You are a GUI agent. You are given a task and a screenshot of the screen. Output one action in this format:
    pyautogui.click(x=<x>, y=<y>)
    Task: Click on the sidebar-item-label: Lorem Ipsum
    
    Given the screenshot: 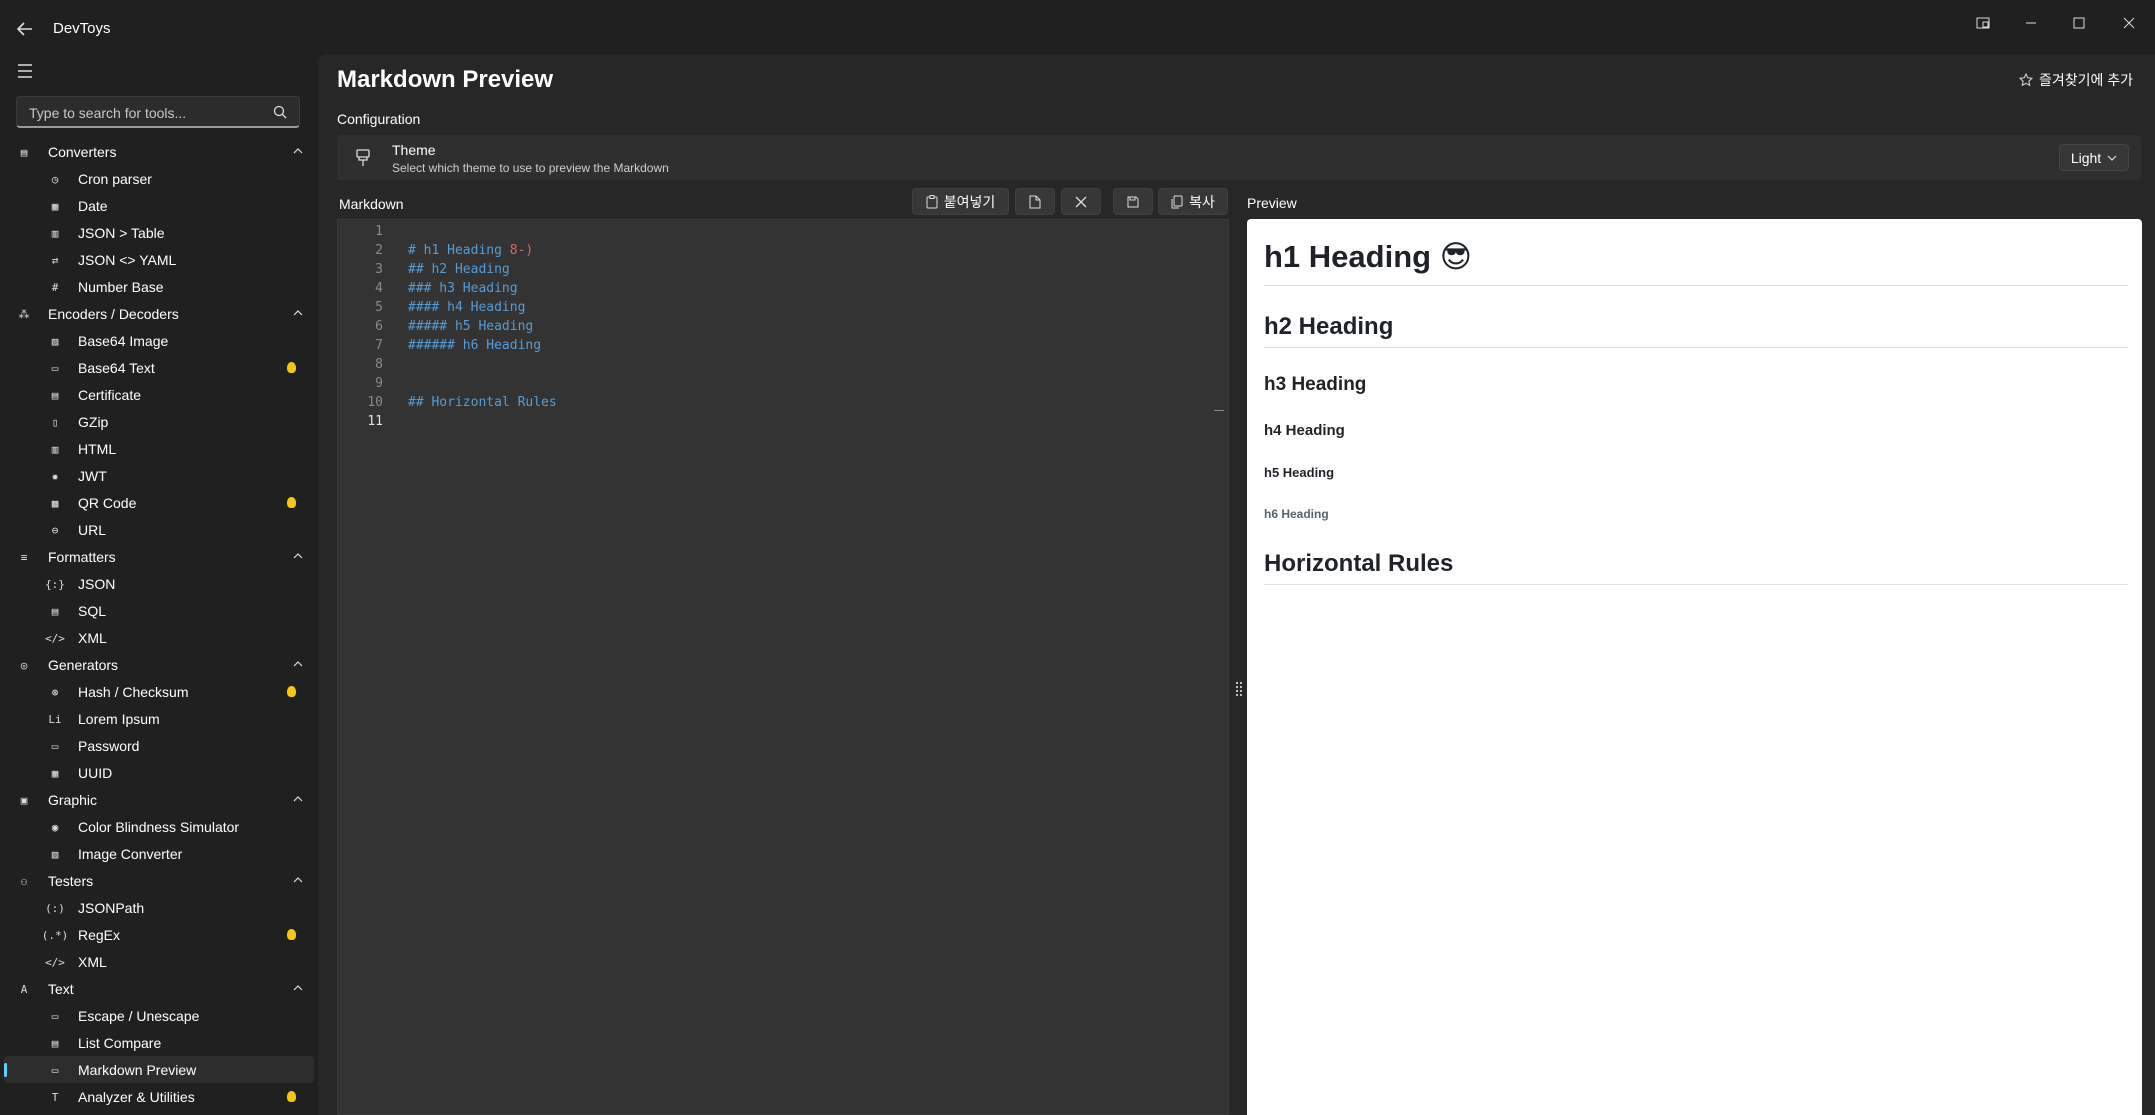 What is the action you would take?
    pyautogui.click(x=119, y=718)
    